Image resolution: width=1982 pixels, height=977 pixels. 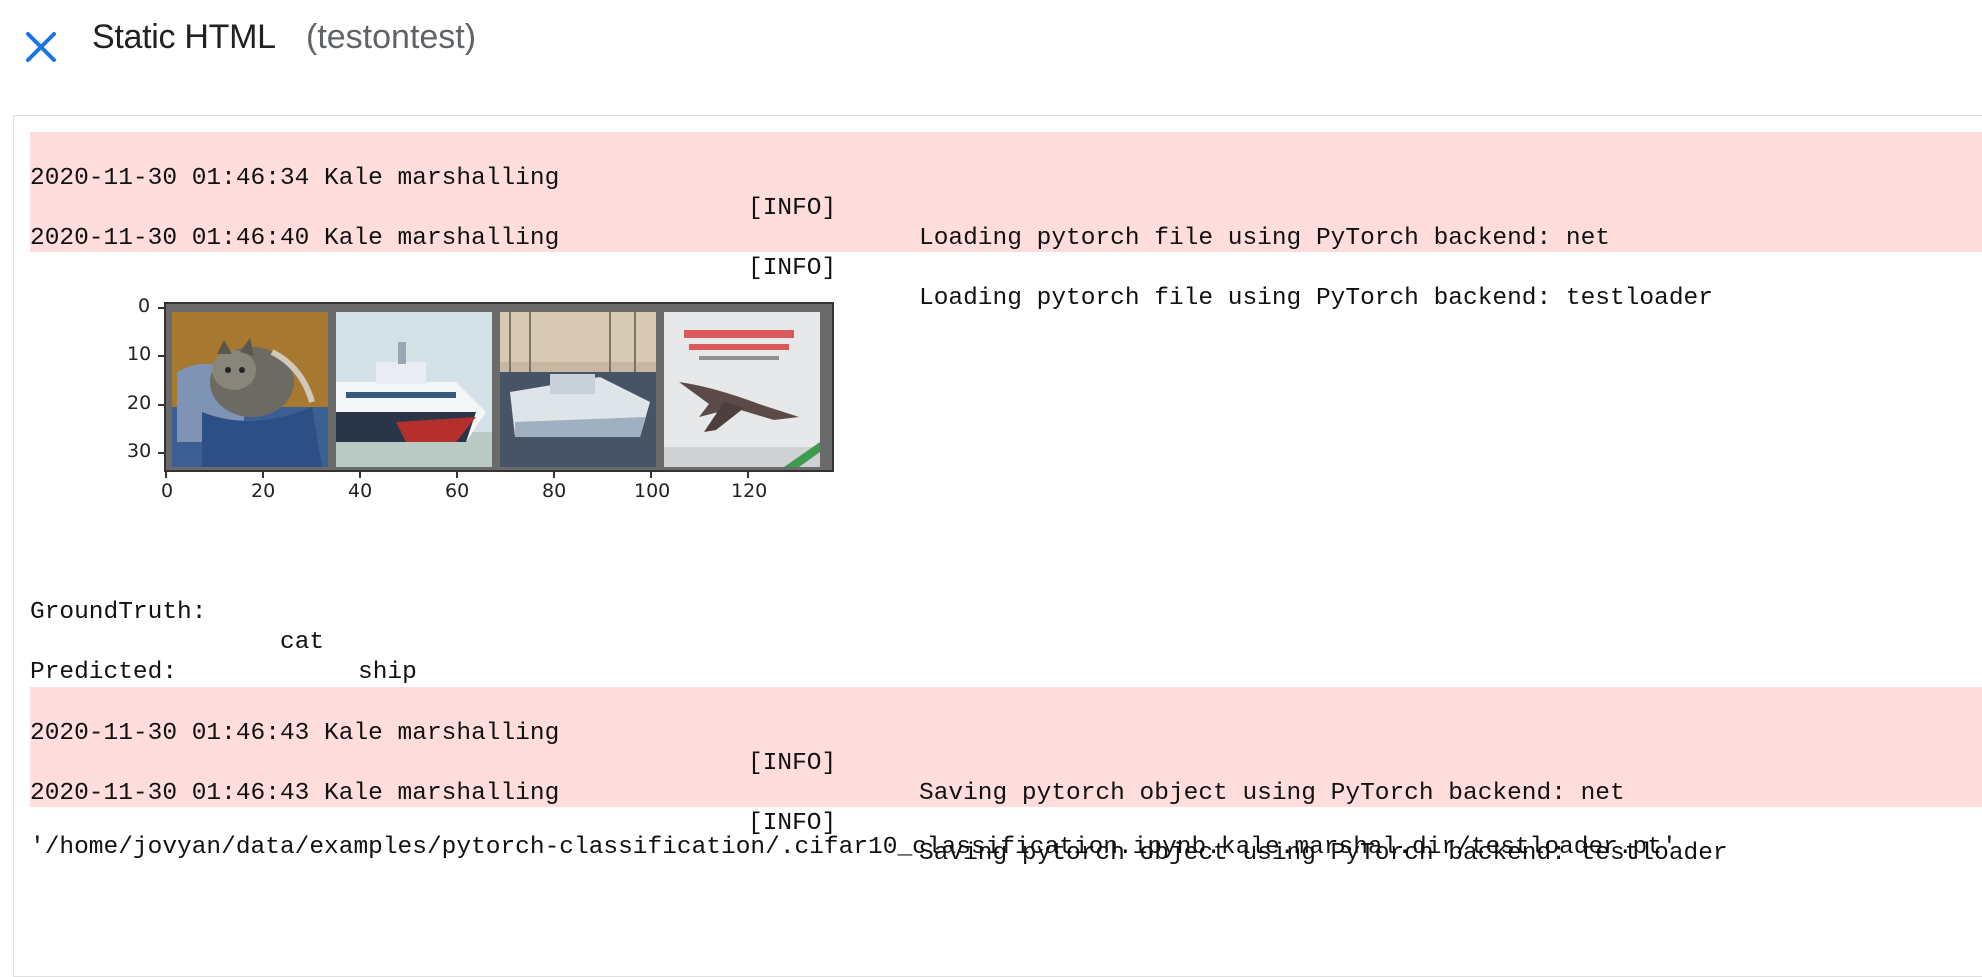 I want to click on x-tick-label: 100, so click(x=652, y=491).